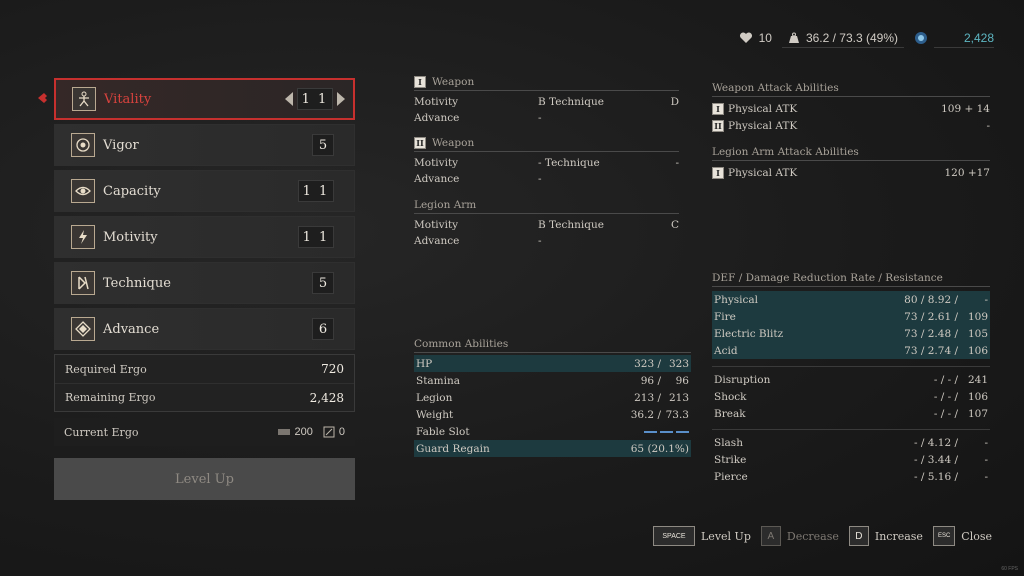  What do you see at coordinates (851, 333) in the screenshot?
I see `defense-row: Electric Blitz 73 / 2.48 / 105` at bounding box center [851, 333].